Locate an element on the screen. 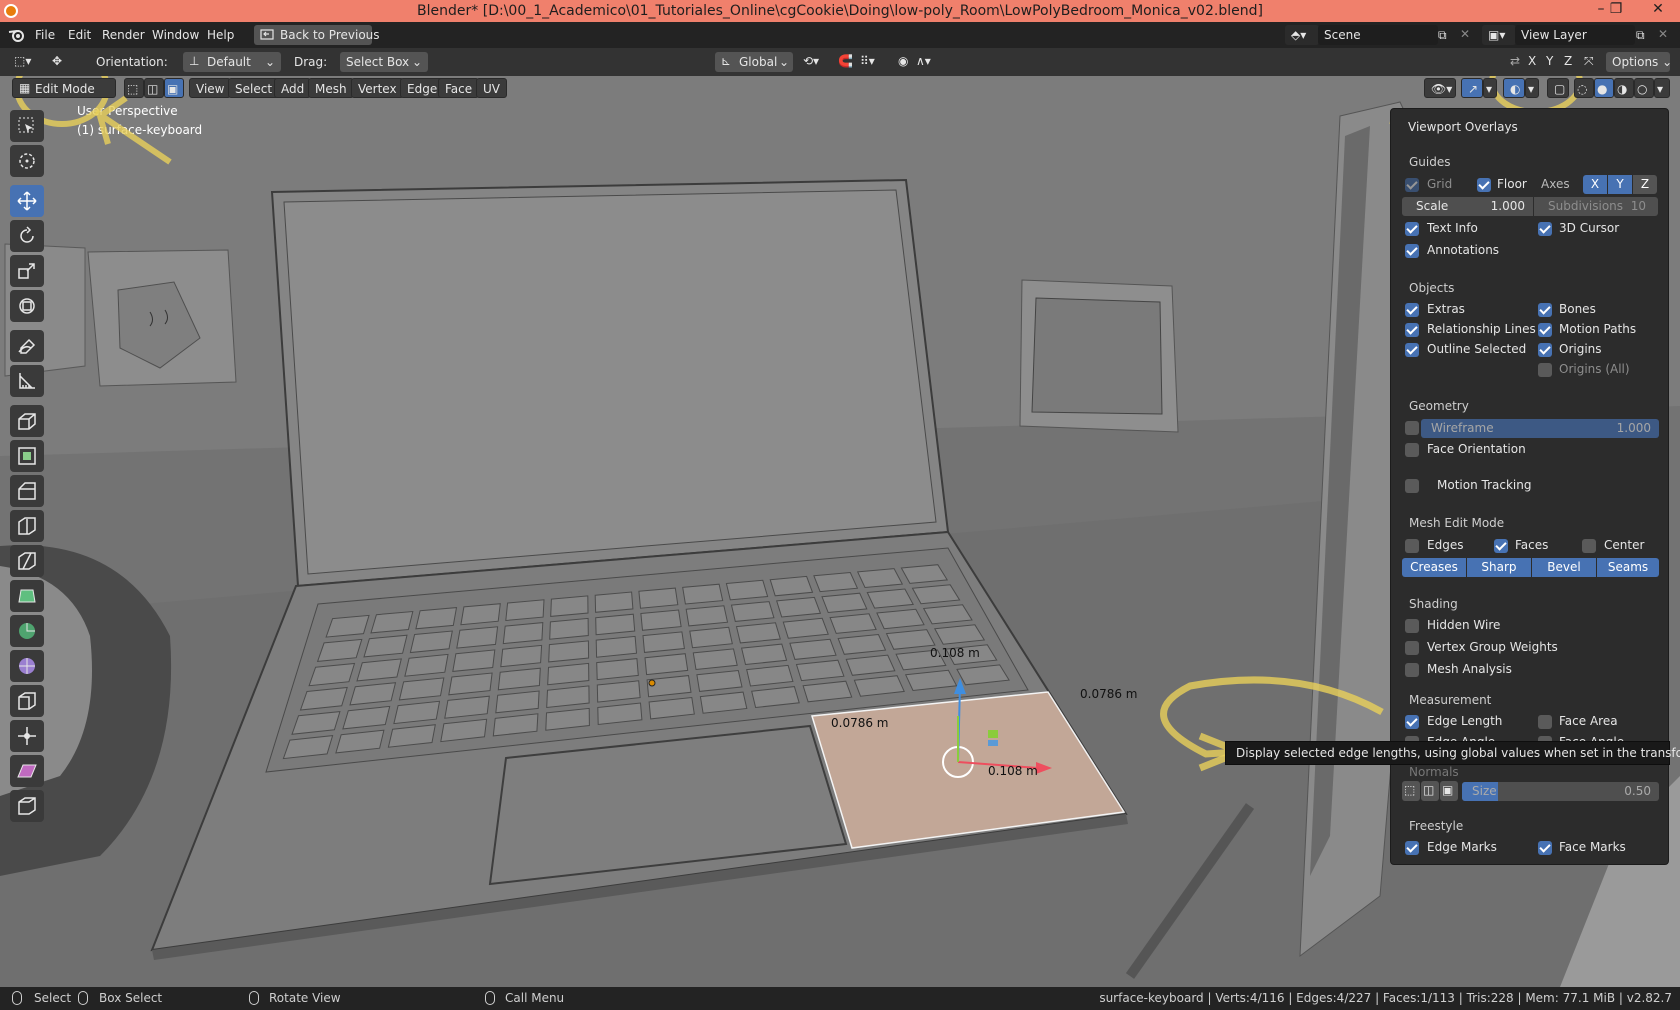 Image resolution: width=1680 pixels, height=1010 pixels. menu-add: Add is located at coordinates (293, 88).